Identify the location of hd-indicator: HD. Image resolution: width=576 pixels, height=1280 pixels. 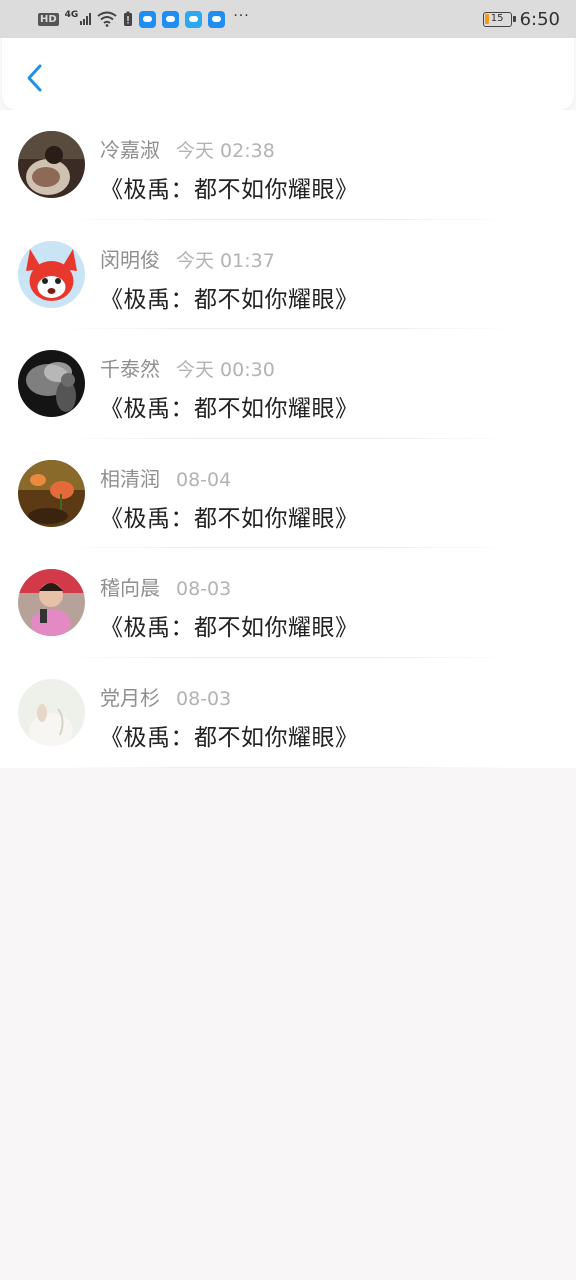
(48, 19).